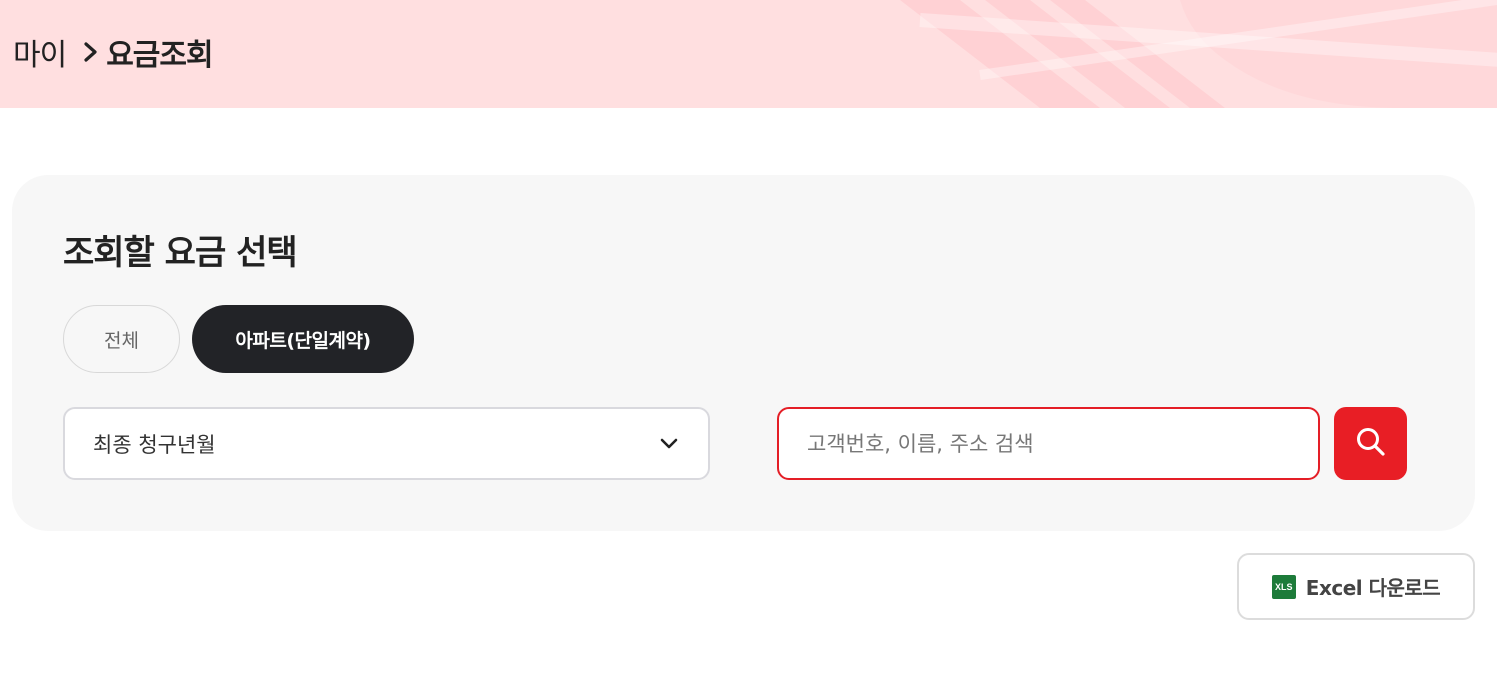 This screenshot has height=695, width=1497. What do you see at coordinates (386, 443) in the screenshot?
I see `billing-month-select: 최종 청구년월` at bounding box center [386, 443].